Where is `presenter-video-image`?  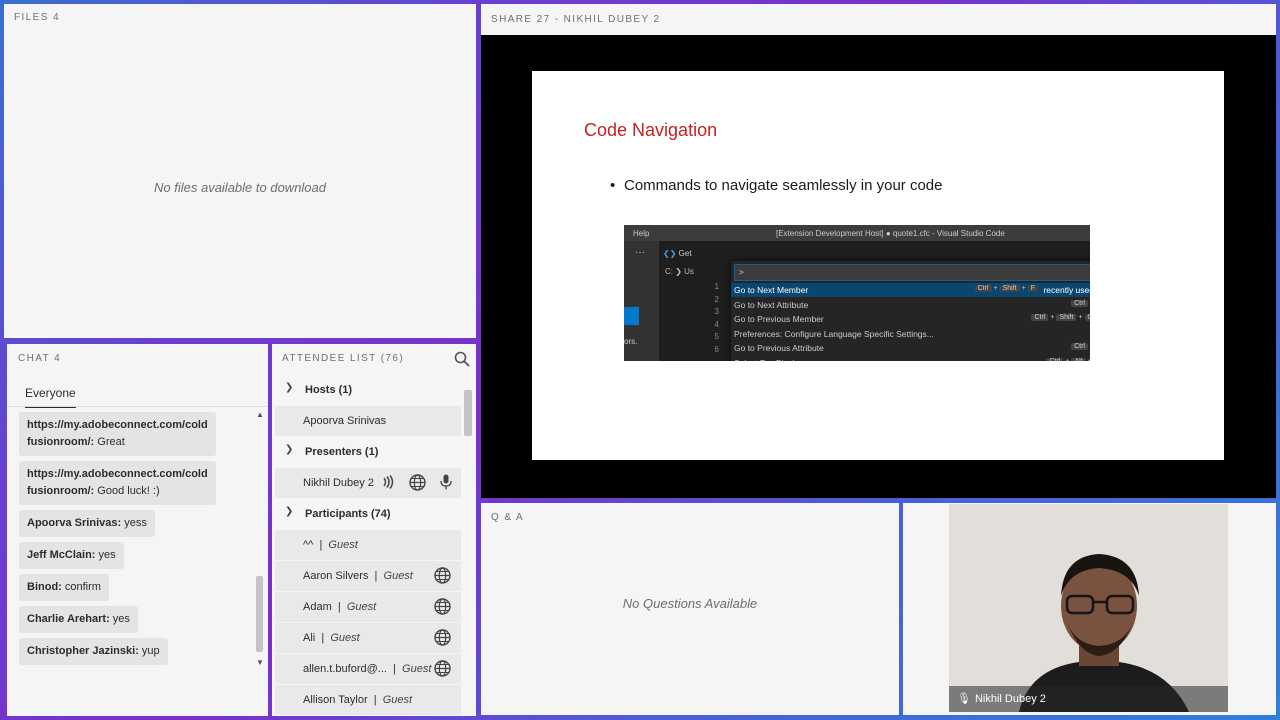 presenter-video-image is located at coordinates (1088, 608).